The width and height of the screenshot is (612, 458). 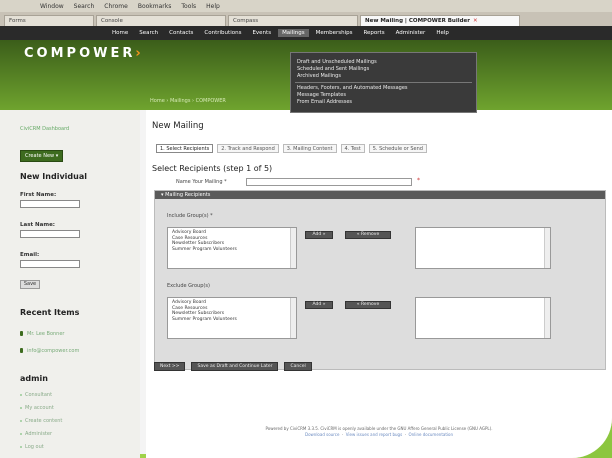 I want to click on step-test: 4. Test, so click(x=352, y=148).